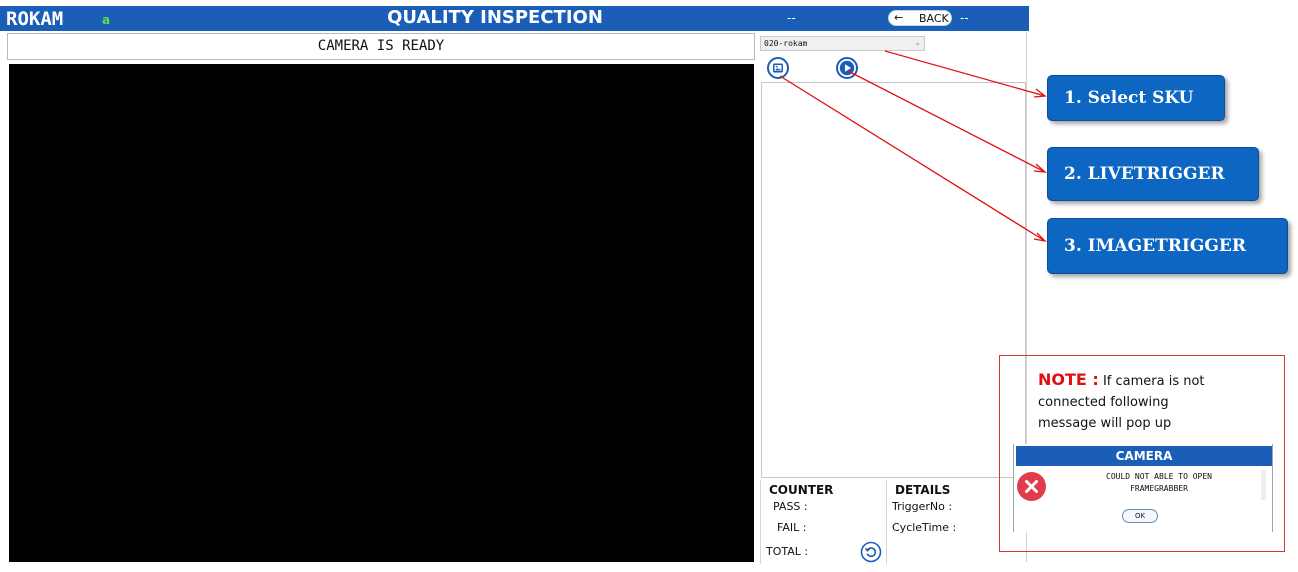 Image resolution: width=1298 pixels, height=572 pixels. I want to click on callout-image-trigger: 3. IMAGETRIGGER, so click(1167, 246).